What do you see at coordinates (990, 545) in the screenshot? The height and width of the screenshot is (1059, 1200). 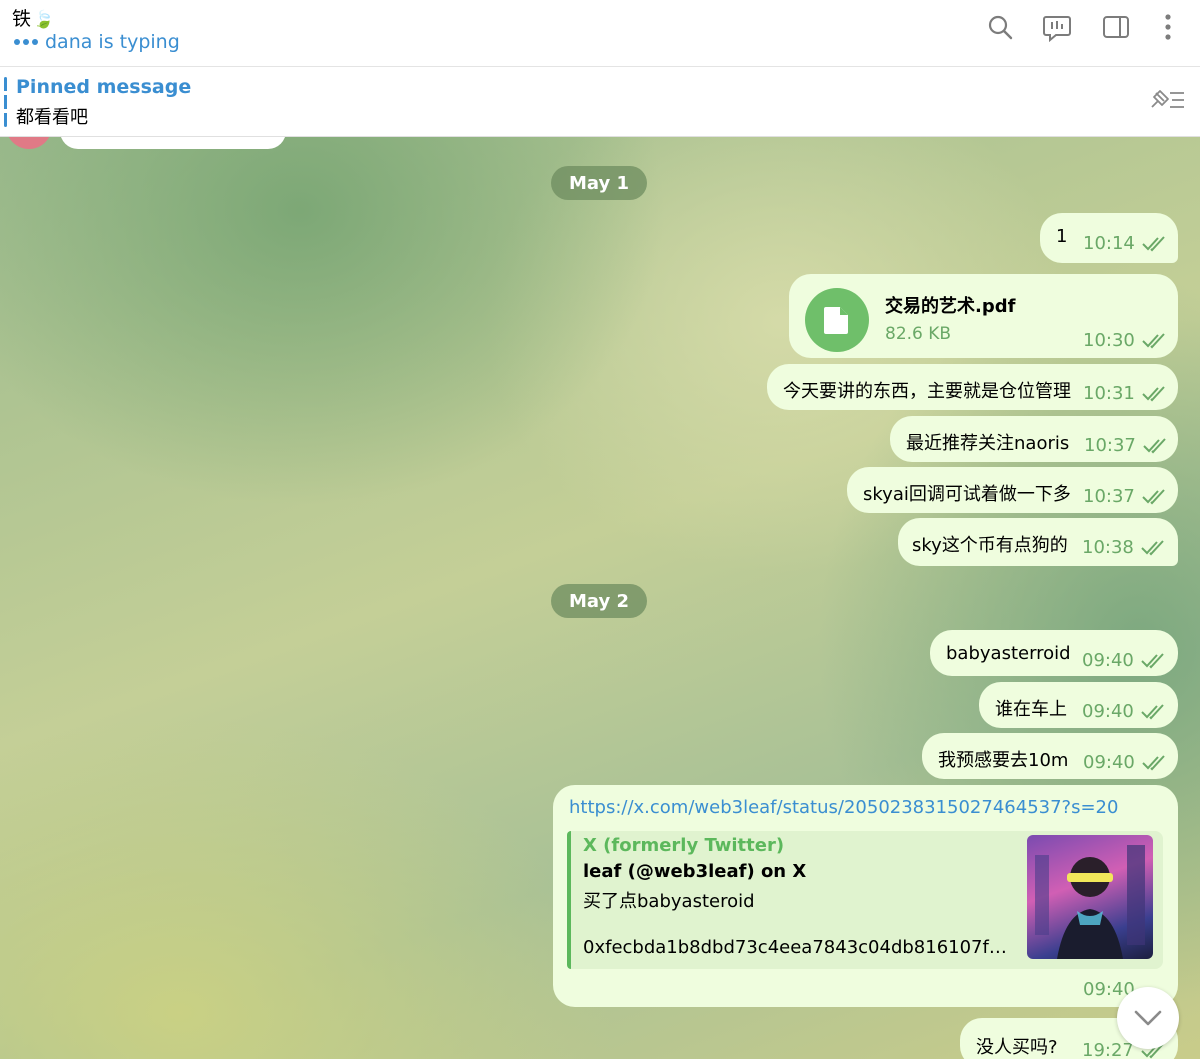 I see `message-text: sky这个币有点狗的` at bounding box center [990, 545].